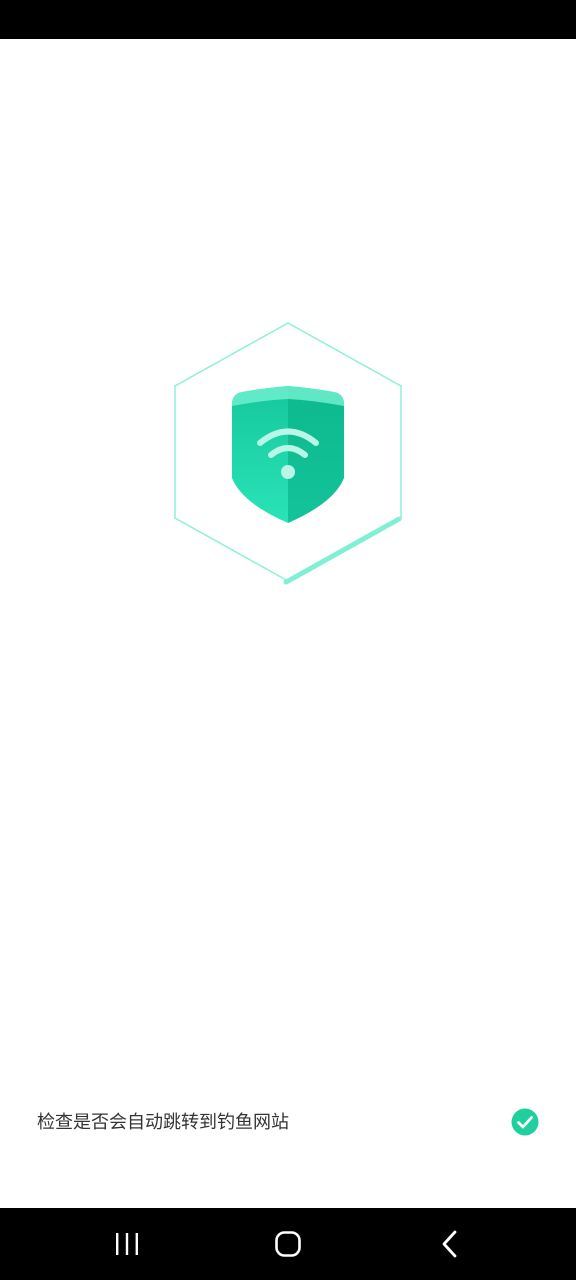 The height and width of the screenshot is (1280, 576). I want to click on back-icon, so click(450, 1244).